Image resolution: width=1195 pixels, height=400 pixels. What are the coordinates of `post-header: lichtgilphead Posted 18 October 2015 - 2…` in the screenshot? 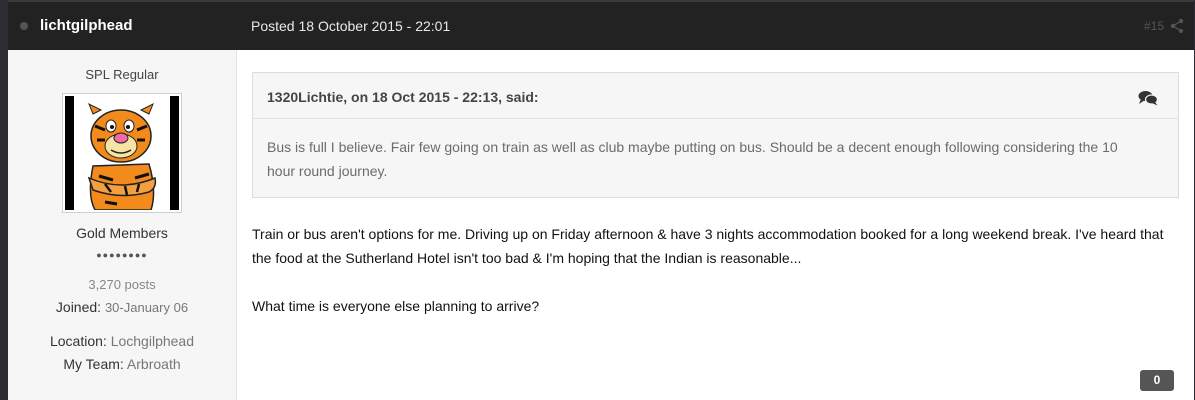 It's located at (601, 25).